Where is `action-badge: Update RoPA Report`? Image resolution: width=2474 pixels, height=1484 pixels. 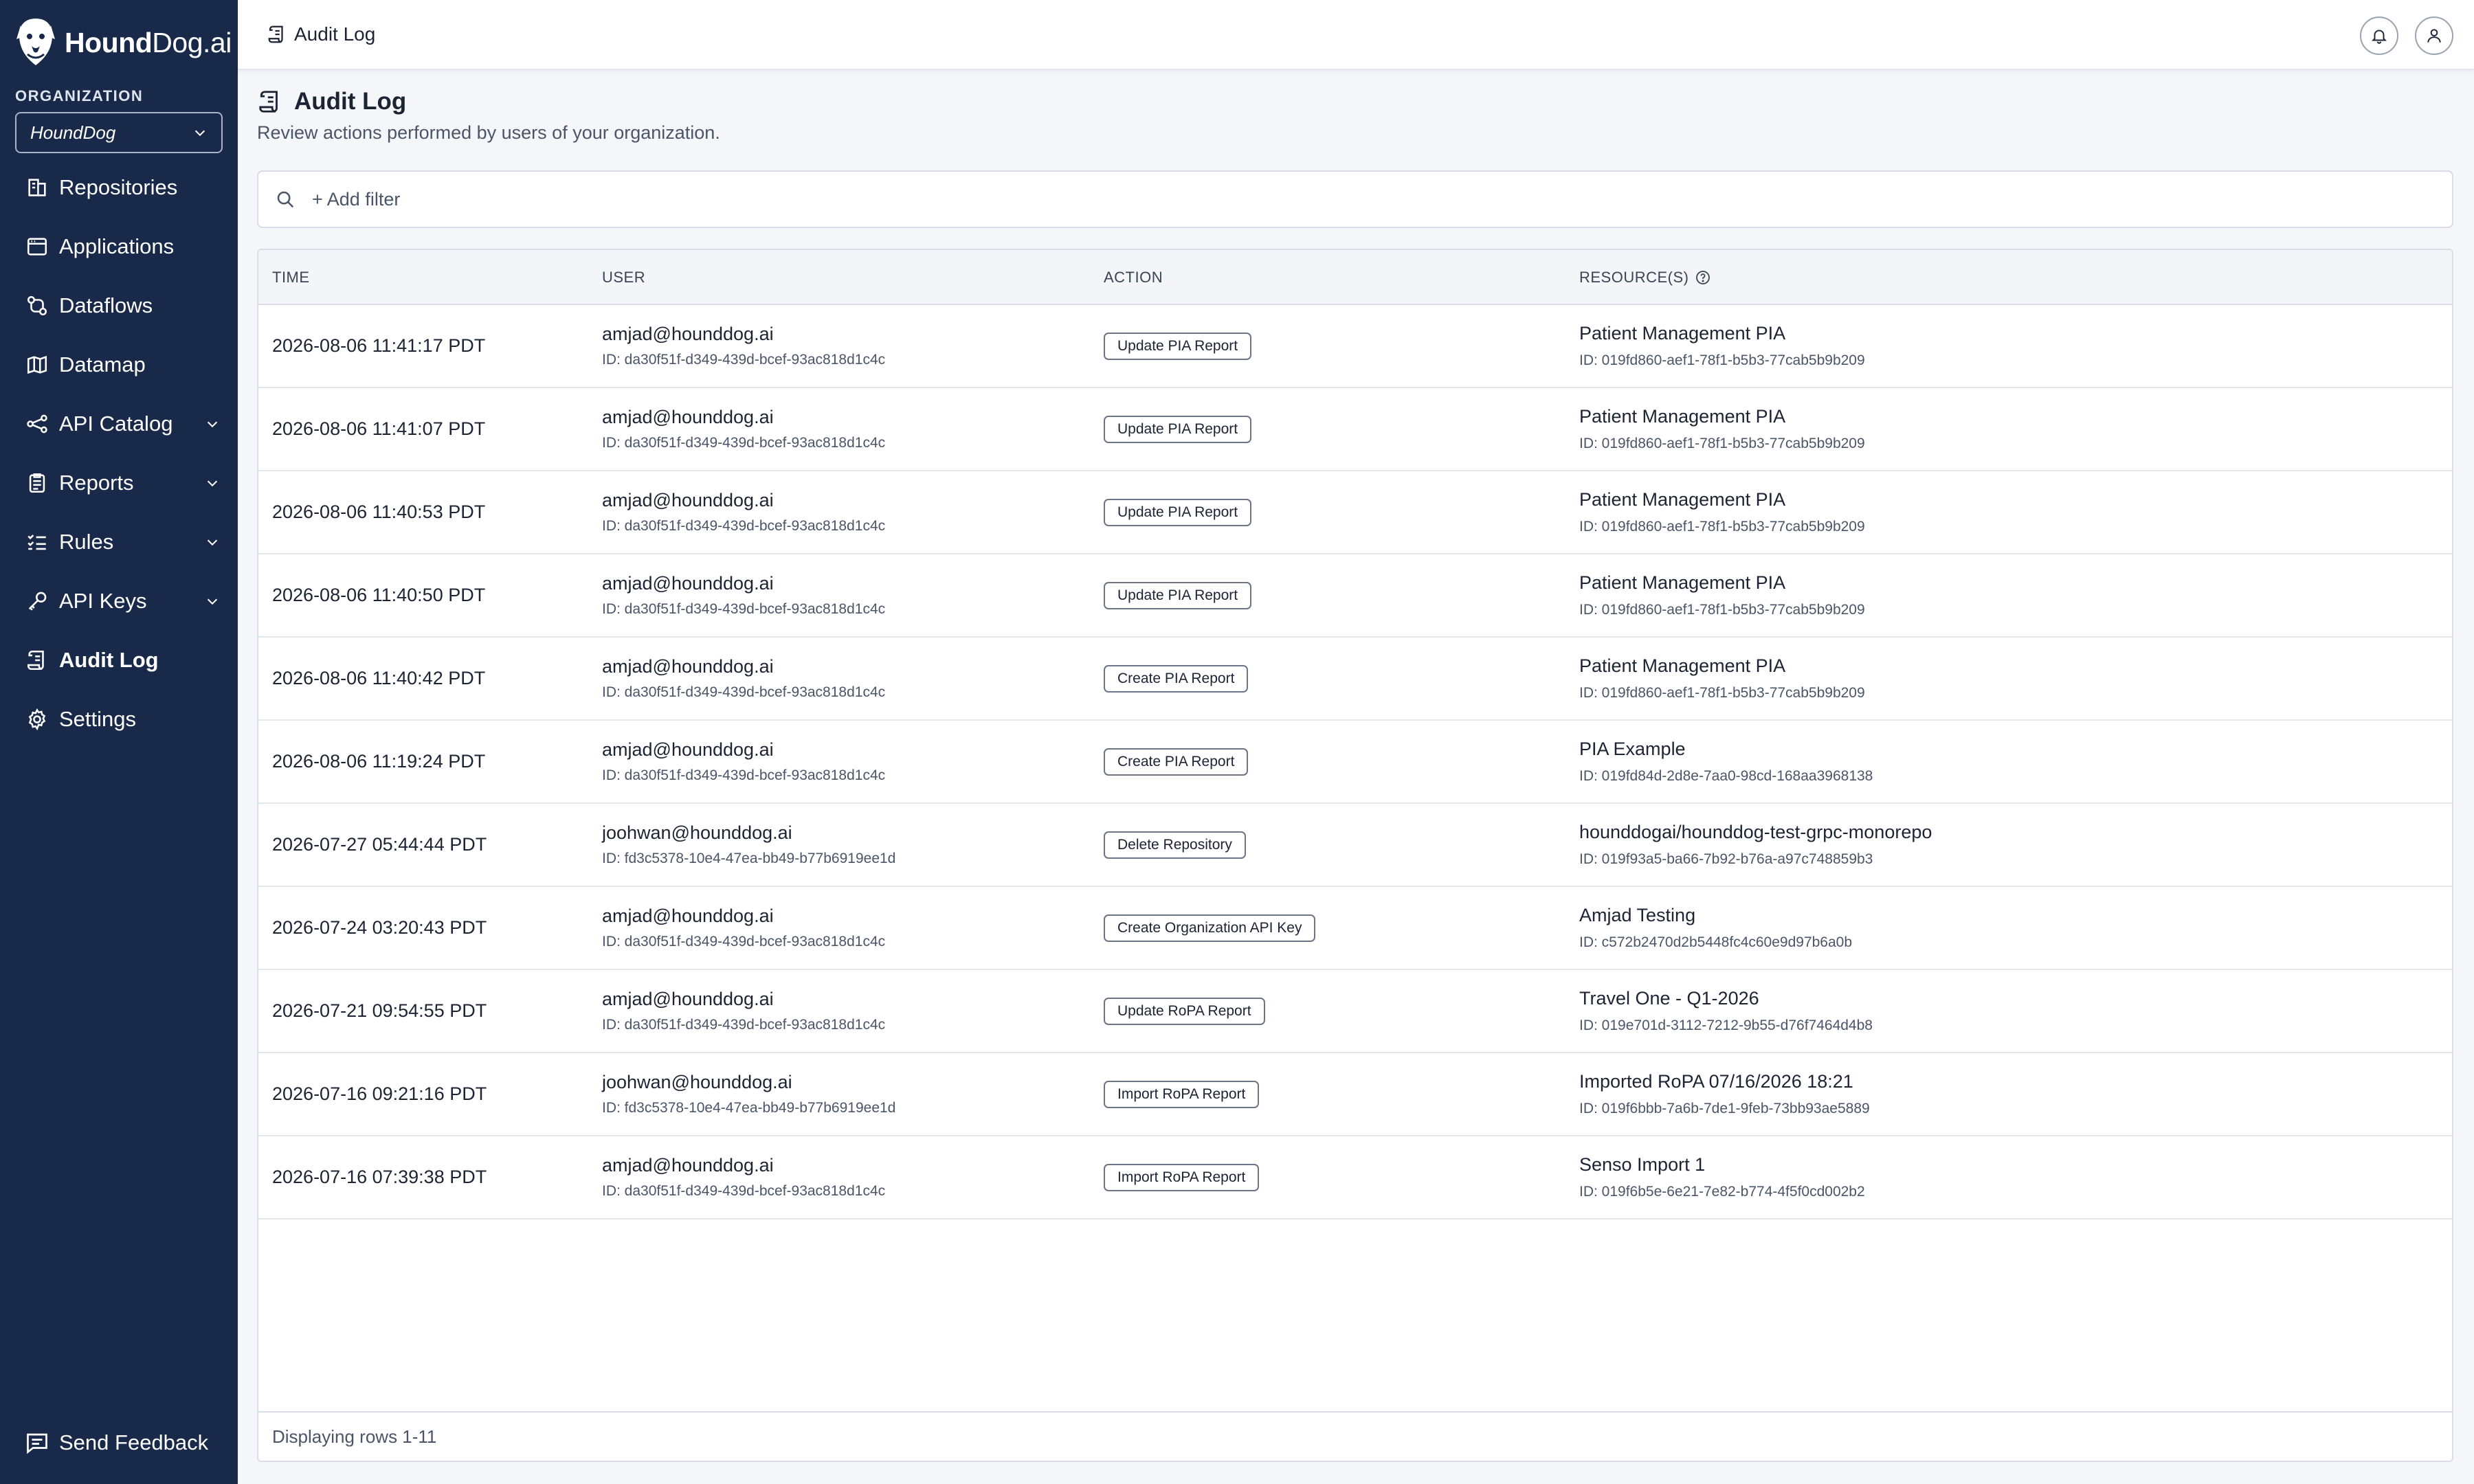
action-badge: Update RoPA Report is located at coordinates (1184, 1011).